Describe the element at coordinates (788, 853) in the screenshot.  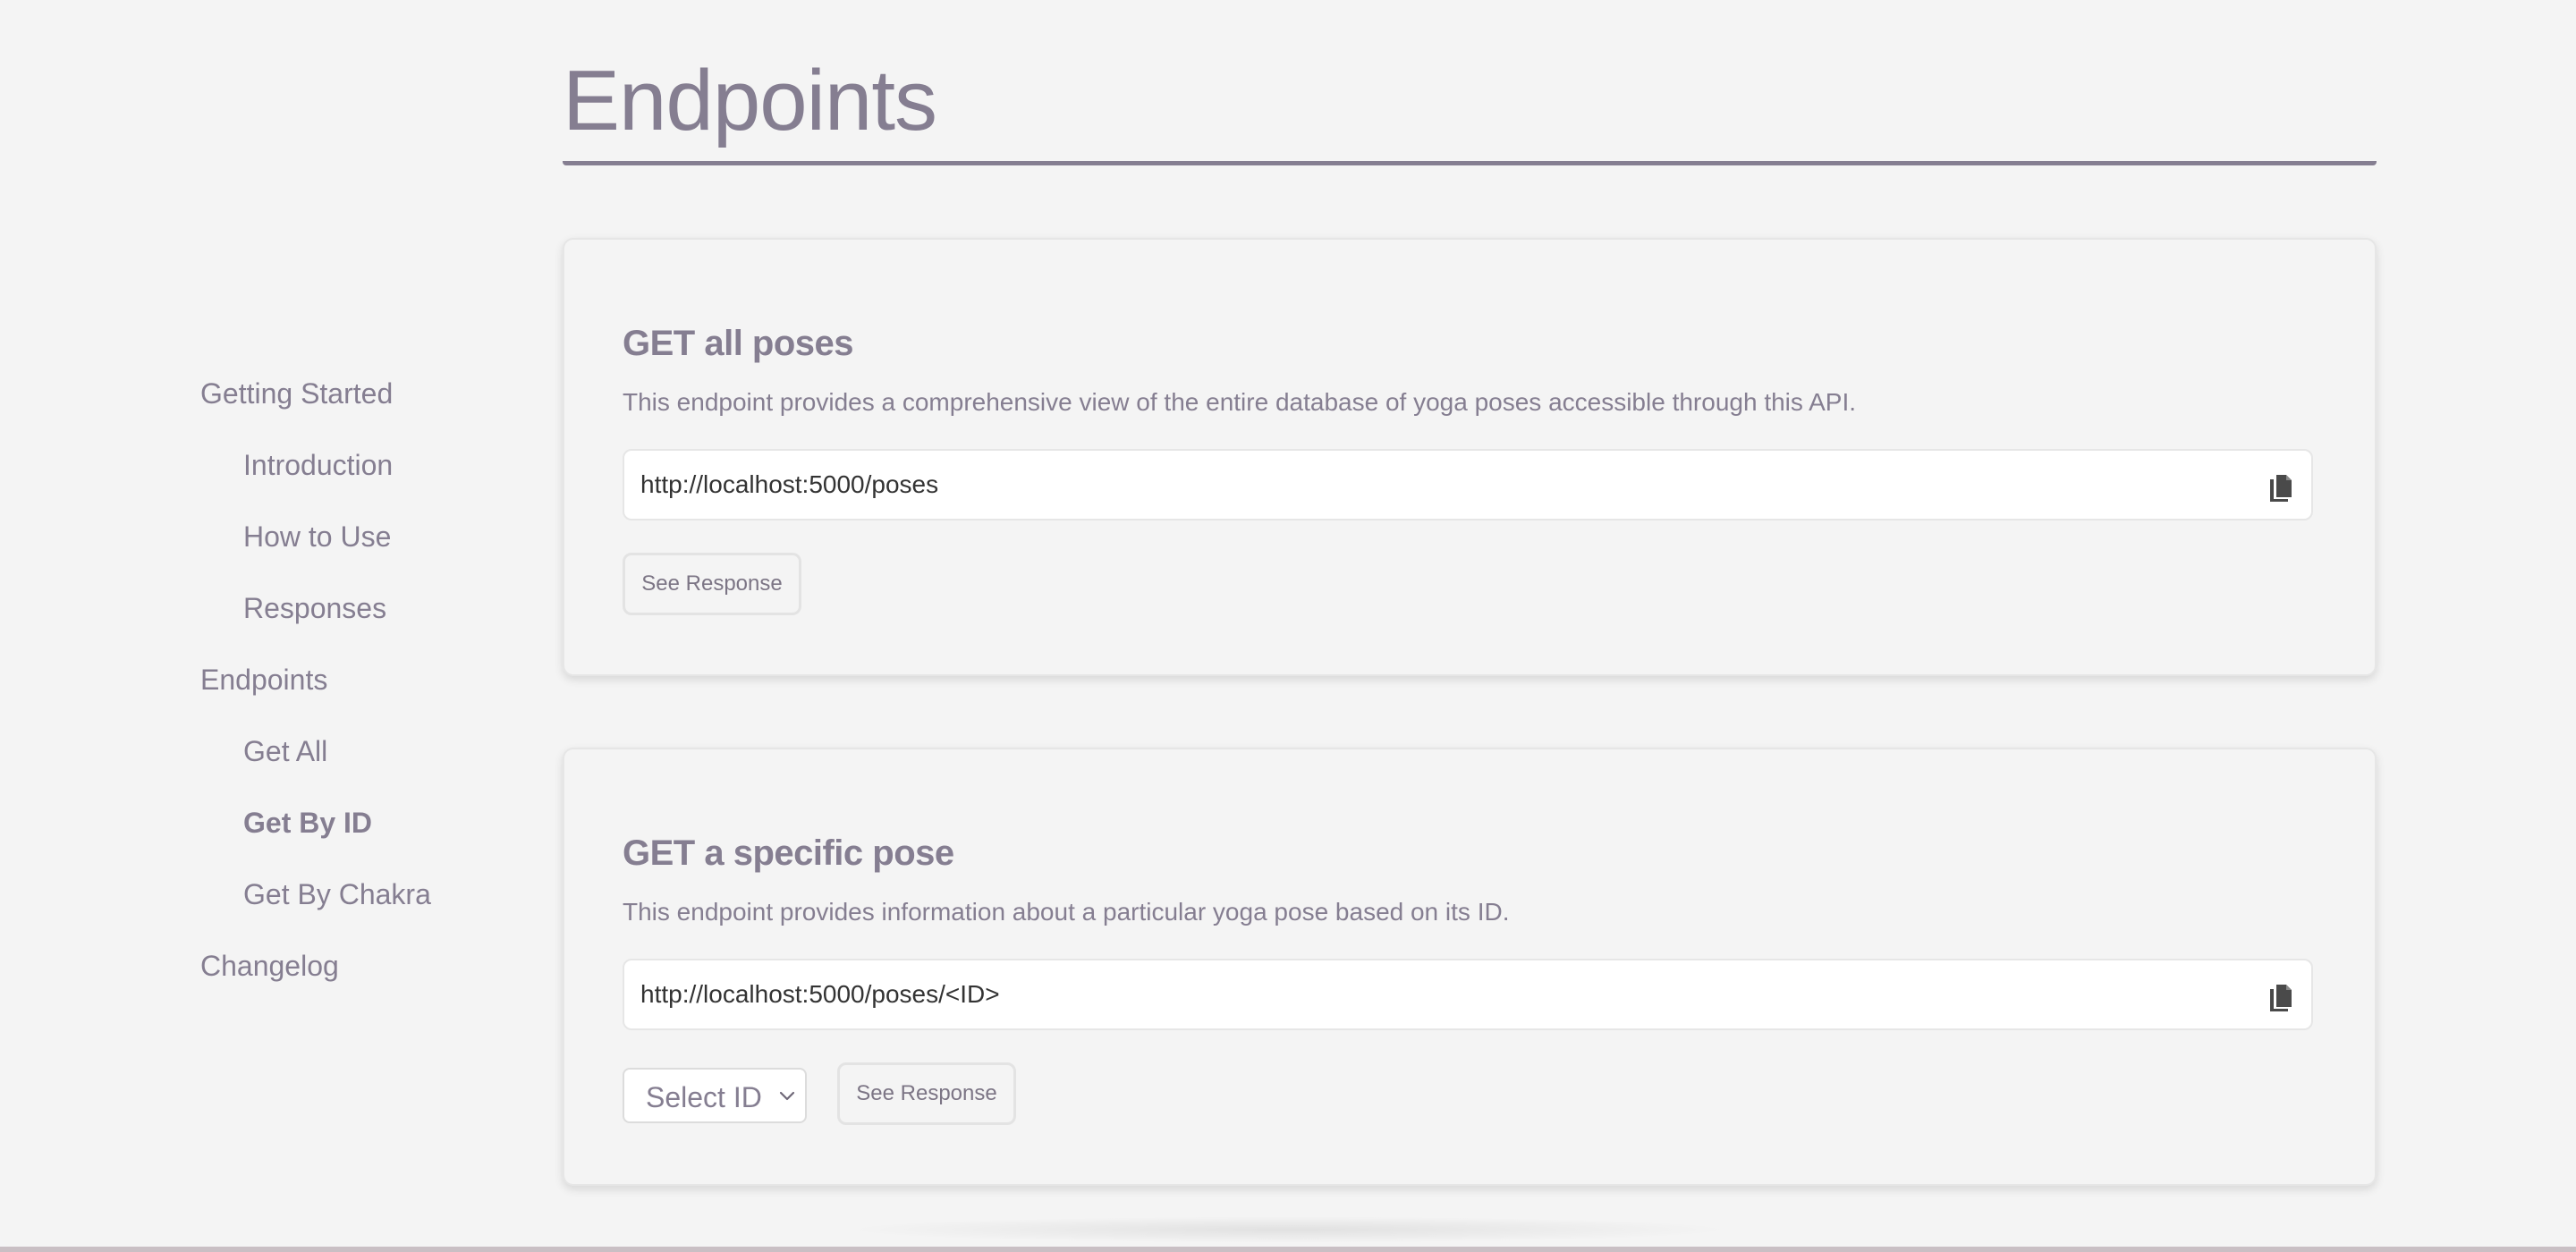
I see `endpoint-heading: GET a specific pose` at that location.